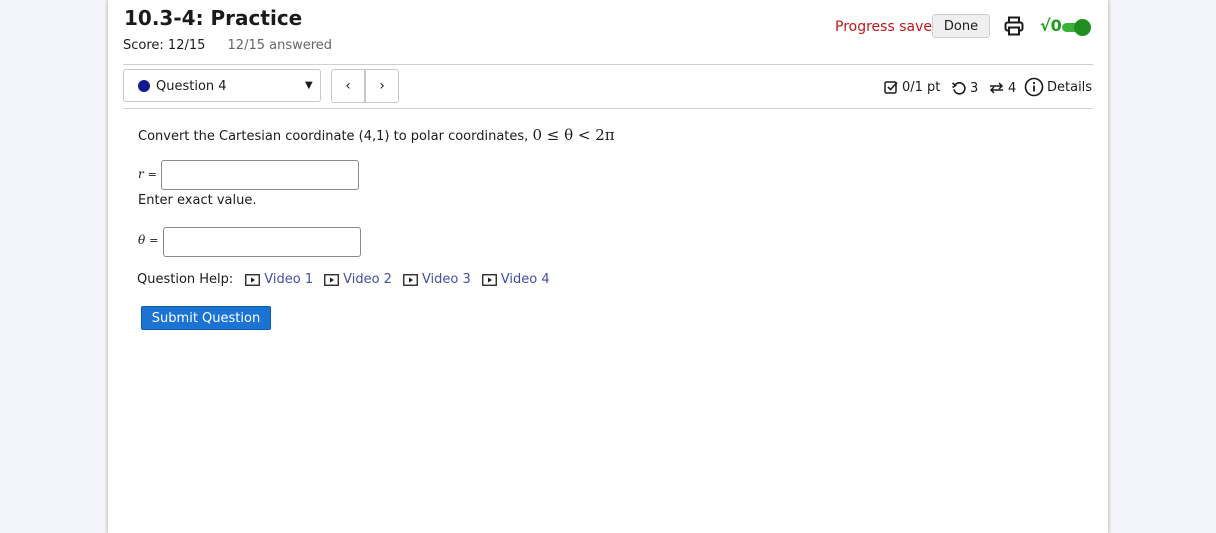 Image resolution: width=1216 pixels, height=533 pixels. Describe the element at coordinates (262, 242) in the screenshot. I see `theta-input` at that location.